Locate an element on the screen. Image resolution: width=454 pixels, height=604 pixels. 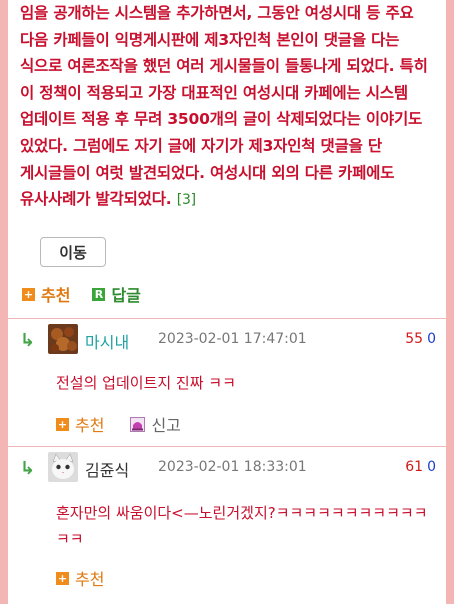
recommend-button: + 추천 is located at coordinates (46, 294).